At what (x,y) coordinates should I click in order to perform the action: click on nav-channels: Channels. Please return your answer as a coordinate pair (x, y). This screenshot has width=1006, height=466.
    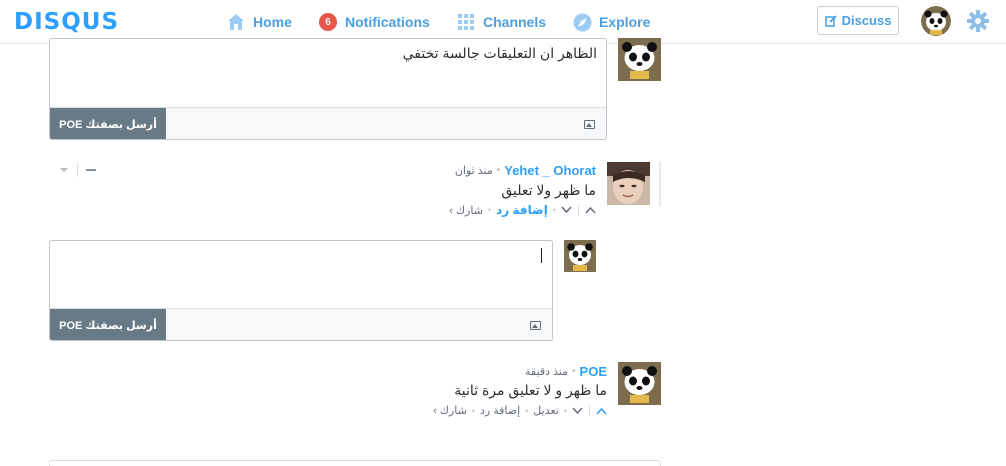
    Looking at the image, I should click on (501, 22).